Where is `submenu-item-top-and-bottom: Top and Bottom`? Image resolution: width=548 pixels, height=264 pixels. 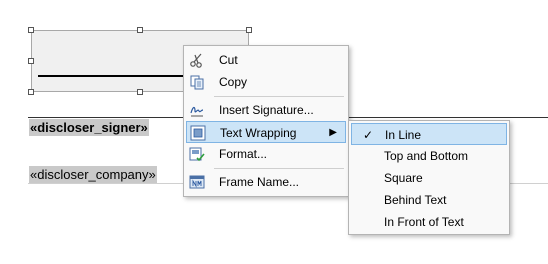 submenu-item-top-and-bottom: Top and Bottom is located at coordinates (429, 156).